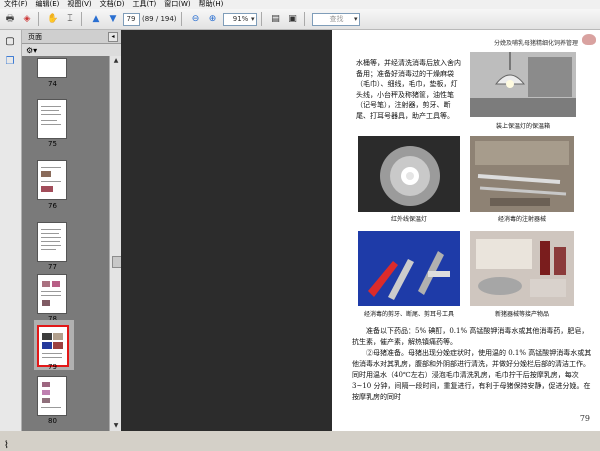  I want to click on pages-panel-title: 页面, so click(35, 36).